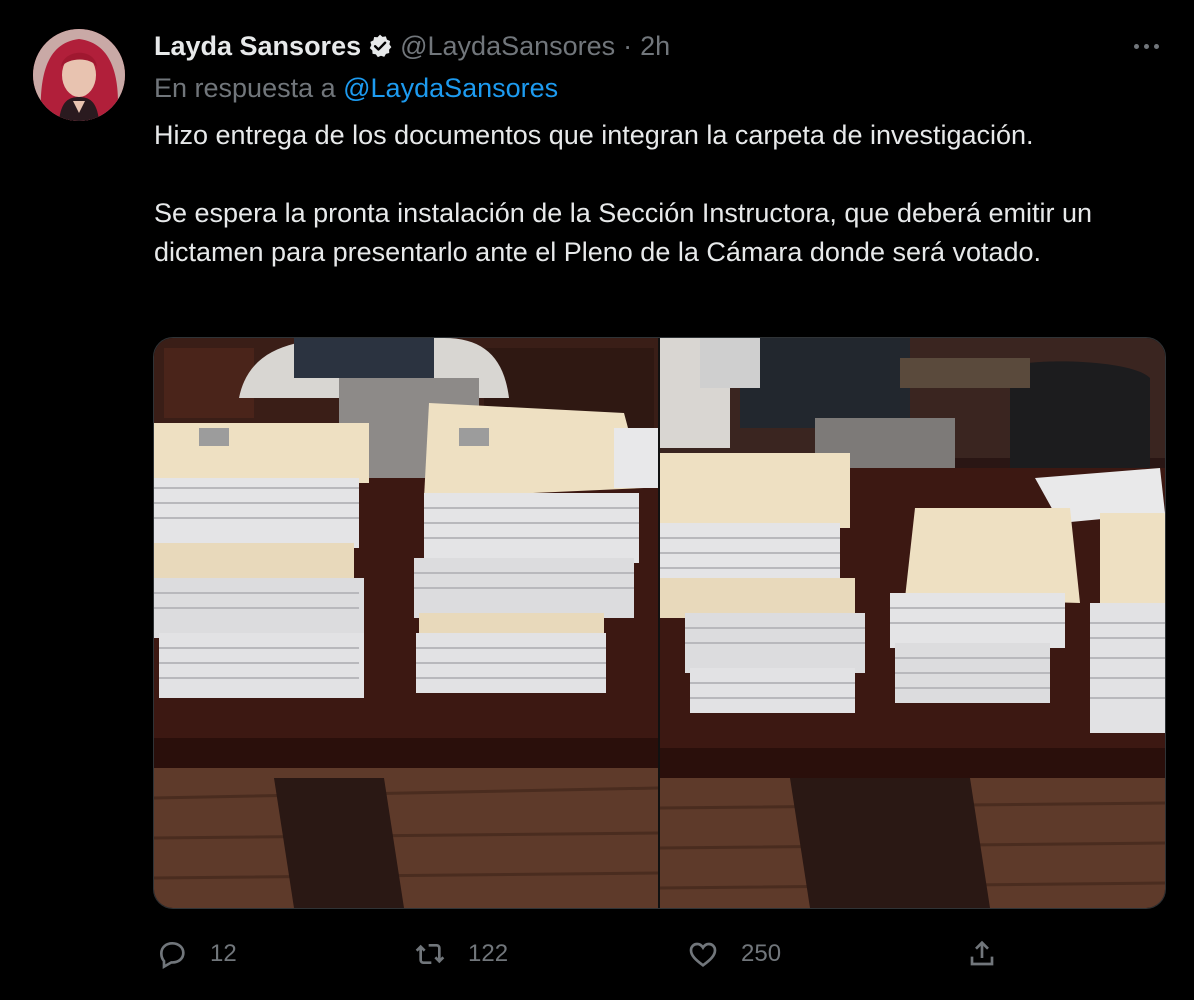 The image size is (1194, 1000). What do you see at coordinates (450, 88) in the screenshot?
I see `reply-to-handle: @LaydaSansores` at bounding box center [450, 88].